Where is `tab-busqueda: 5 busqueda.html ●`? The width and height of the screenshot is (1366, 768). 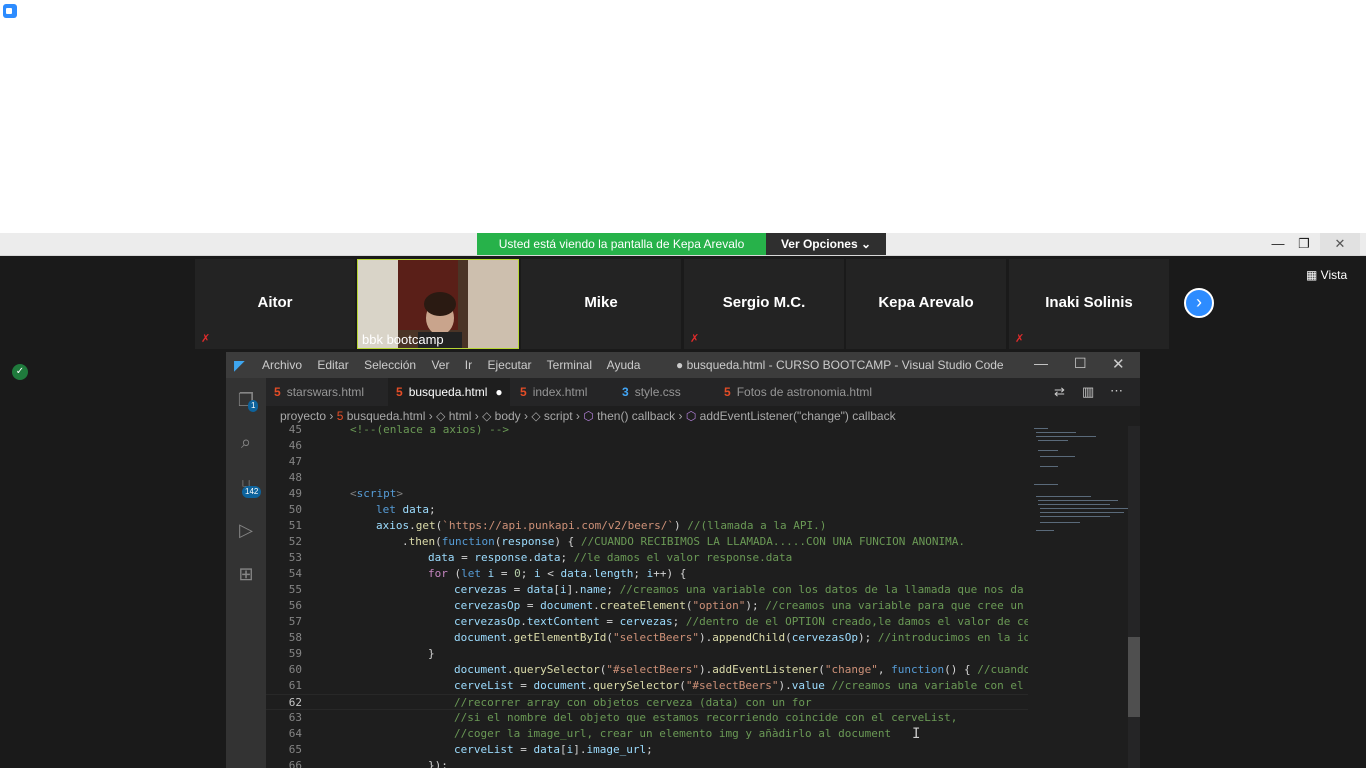 tab-busqueda: 5 busqueda.html ● is located at coordinates (449, 392).